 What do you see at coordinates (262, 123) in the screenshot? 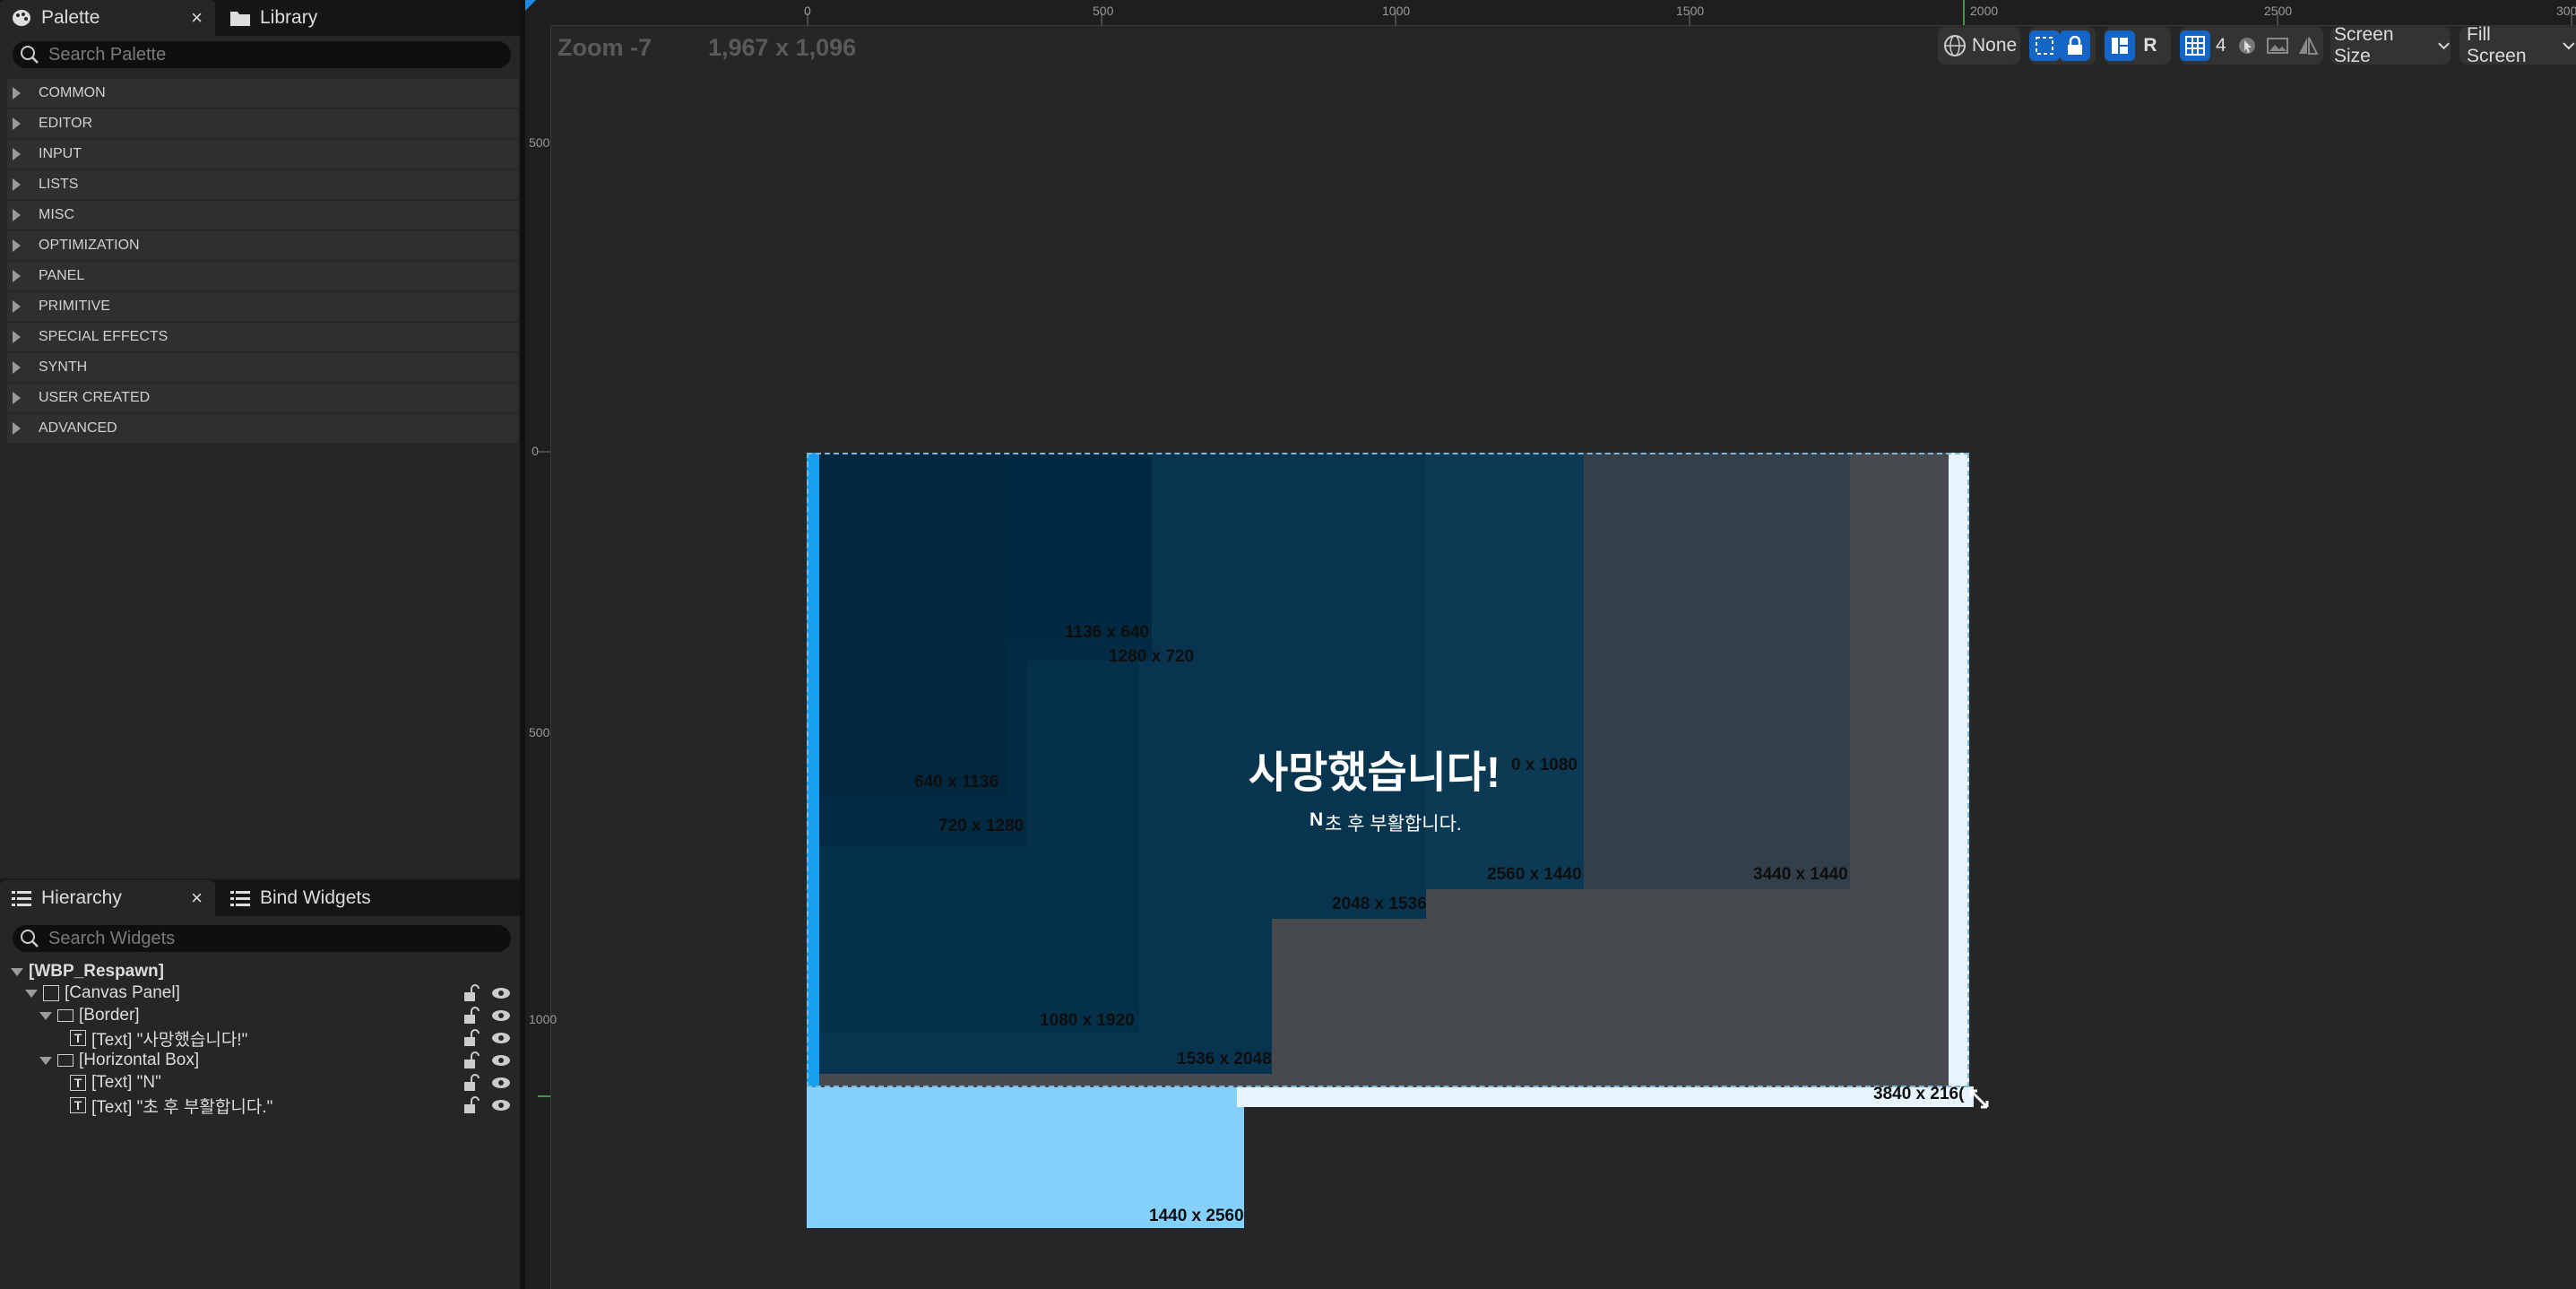
I see `palette-category: EDITOR` at bounding box center [262, 123].